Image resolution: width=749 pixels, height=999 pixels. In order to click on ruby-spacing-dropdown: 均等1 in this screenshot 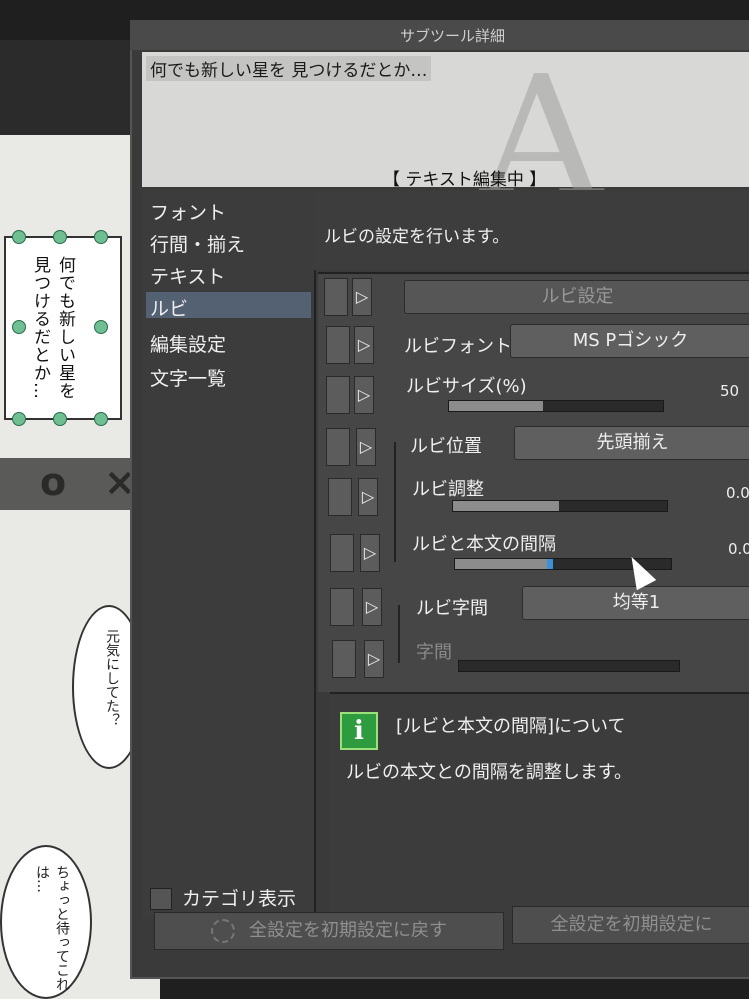, I will do `click(635, 603)`.